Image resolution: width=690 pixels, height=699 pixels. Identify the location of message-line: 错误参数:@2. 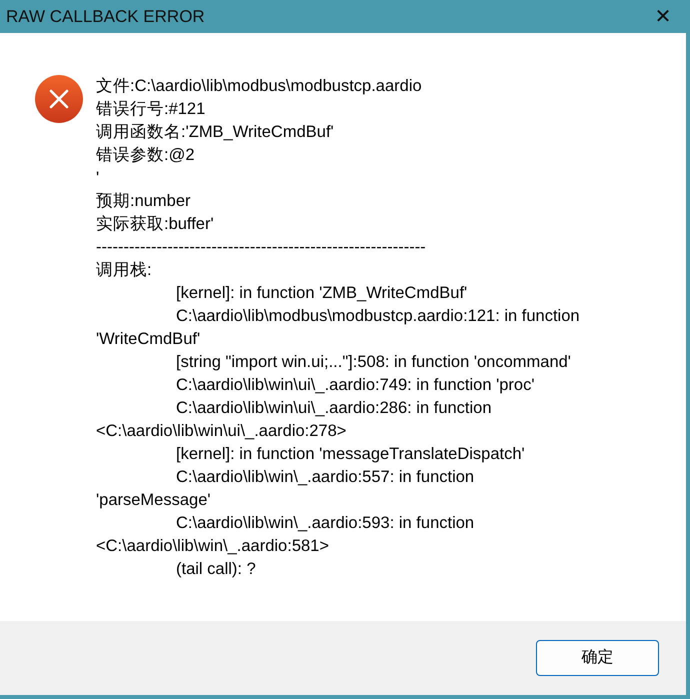
(146, 155).